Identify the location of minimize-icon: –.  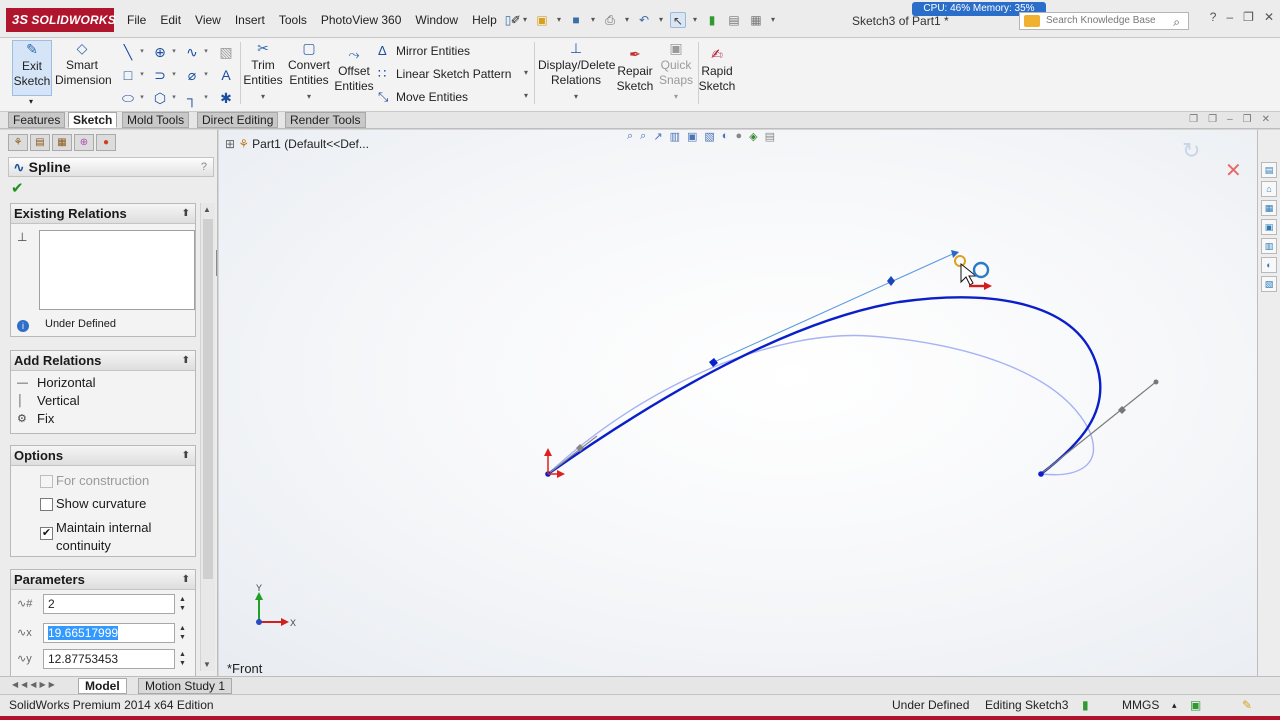
(1229, 17).